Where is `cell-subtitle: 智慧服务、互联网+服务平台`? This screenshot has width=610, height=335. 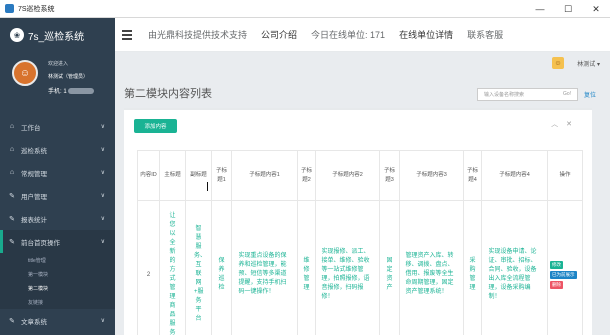
cell-subtitle: 智慧服务、互联网+服务平台 is located at coordinates (198, 267).